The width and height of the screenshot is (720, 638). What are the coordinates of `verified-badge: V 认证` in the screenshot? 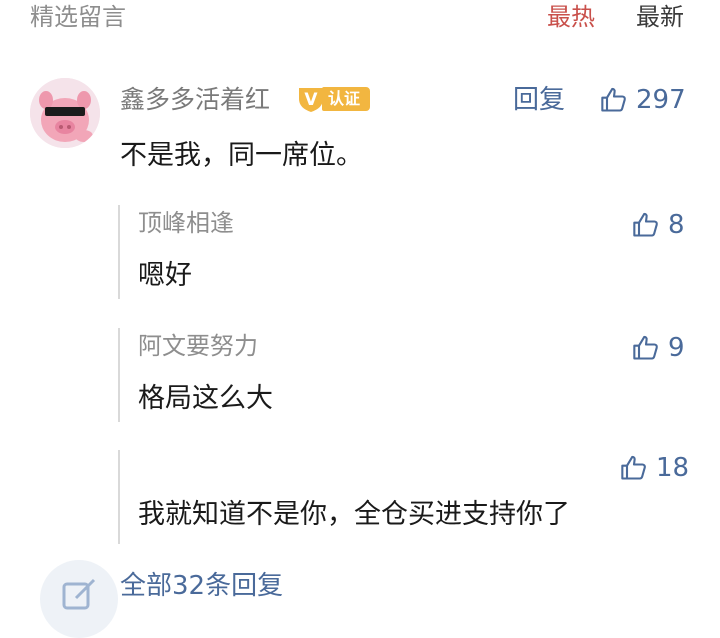 It's located at (333, 99).